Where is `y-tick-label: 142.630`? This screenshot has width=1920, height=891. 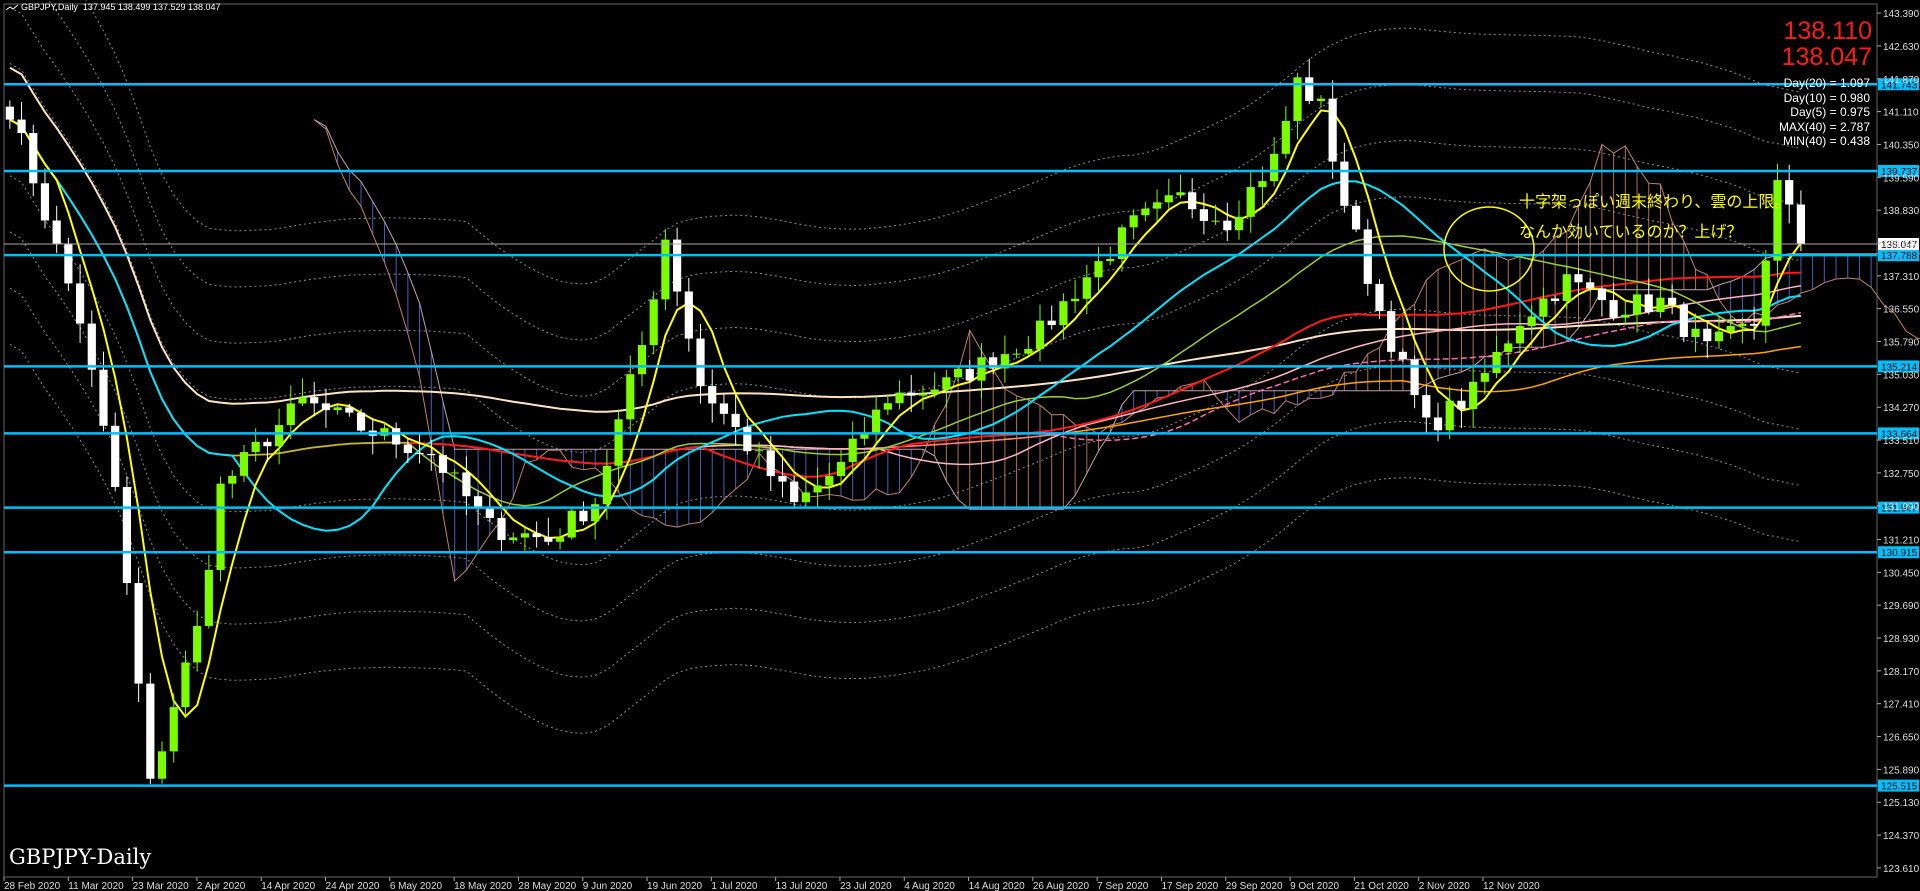
y-tick-label: 142.630 is located at coordinates (1901, 47).